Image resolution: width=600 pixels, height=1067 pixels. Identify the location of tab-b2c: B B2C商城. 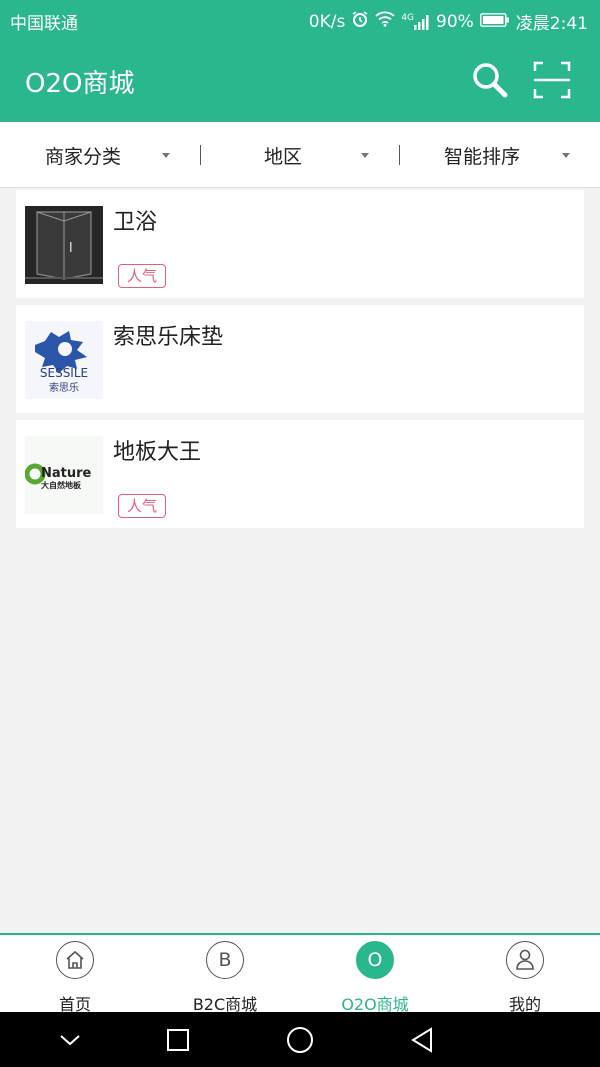
(225, 974).